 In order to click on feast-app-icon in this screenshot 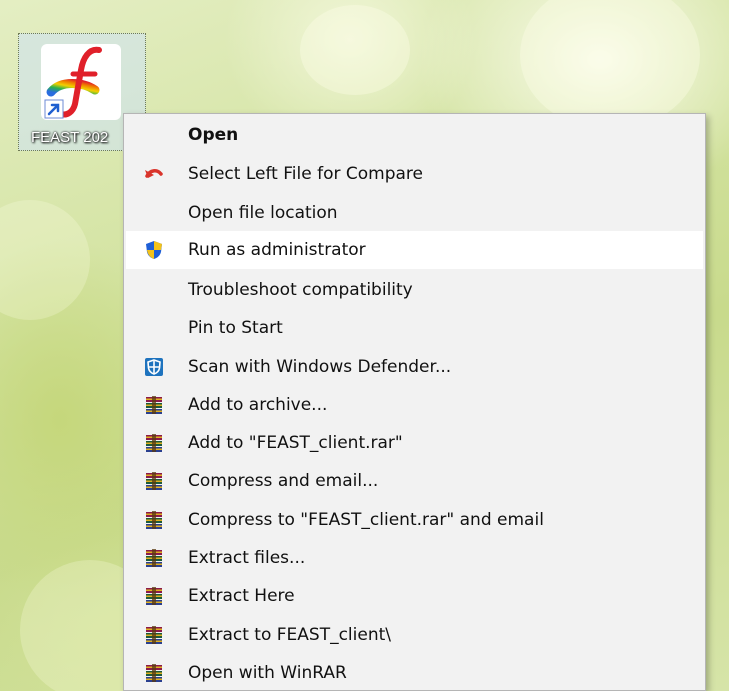, I will do `click(81, 82)`.